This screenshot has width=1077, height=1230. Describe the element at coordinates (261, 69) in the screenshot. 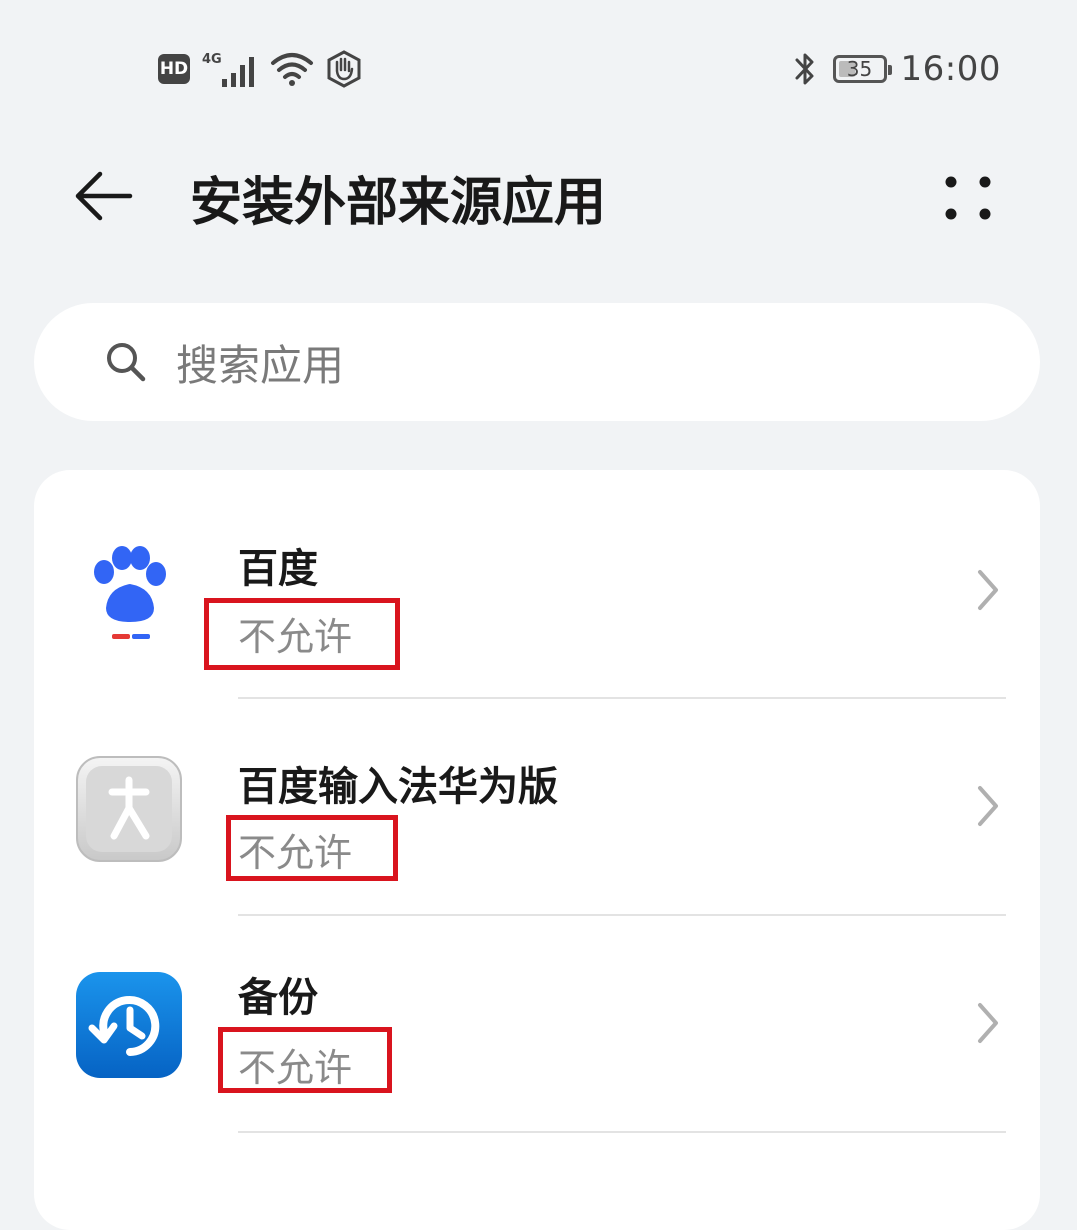

I see `status-bar-left: HD 4G` at that location.